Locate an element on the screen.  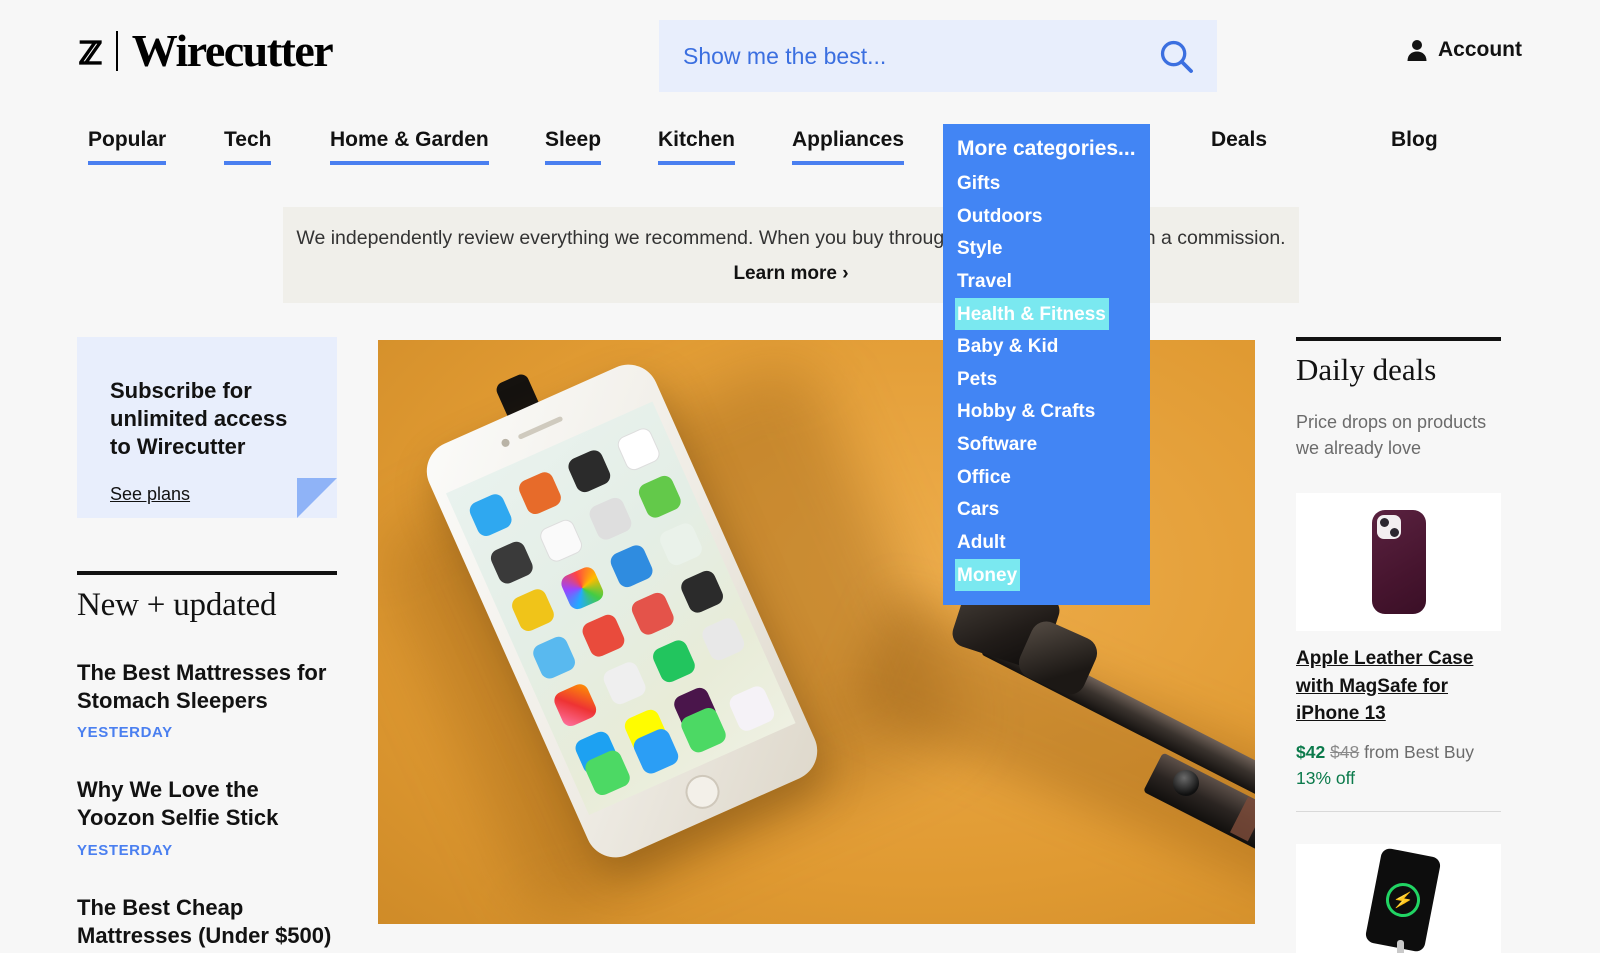
magsafe-charging-stand-icon: ⚡ is located at coordinates (1399, 900).